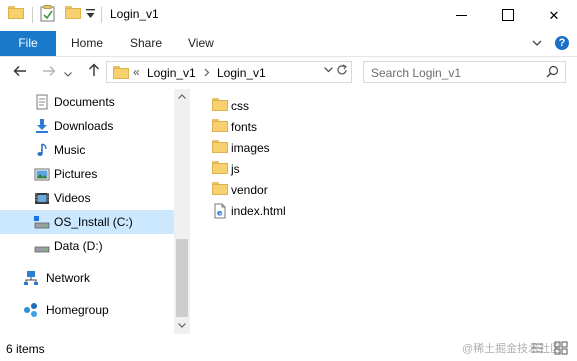 The height and width of the screenshot is (361, 577). I want to click on large-icons-view-icon, so click(561, 348).